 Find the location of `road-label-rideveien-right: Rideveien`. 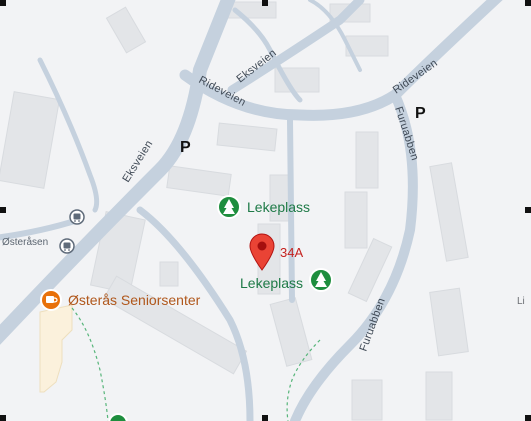

road-label-rideveien-right: Rideveien is located at coordinates (415, 76).